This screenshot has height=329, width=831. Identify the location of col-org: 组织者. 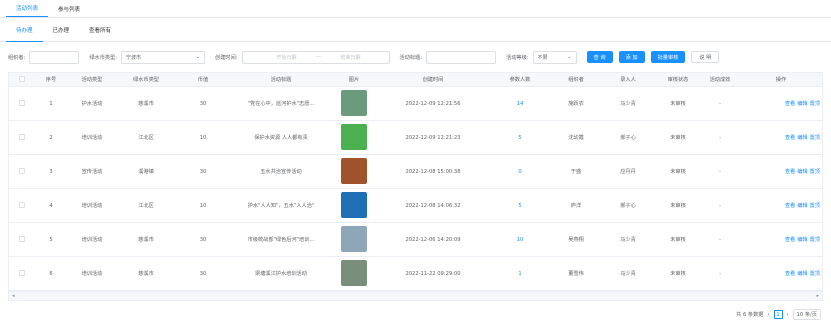
(576, 80).